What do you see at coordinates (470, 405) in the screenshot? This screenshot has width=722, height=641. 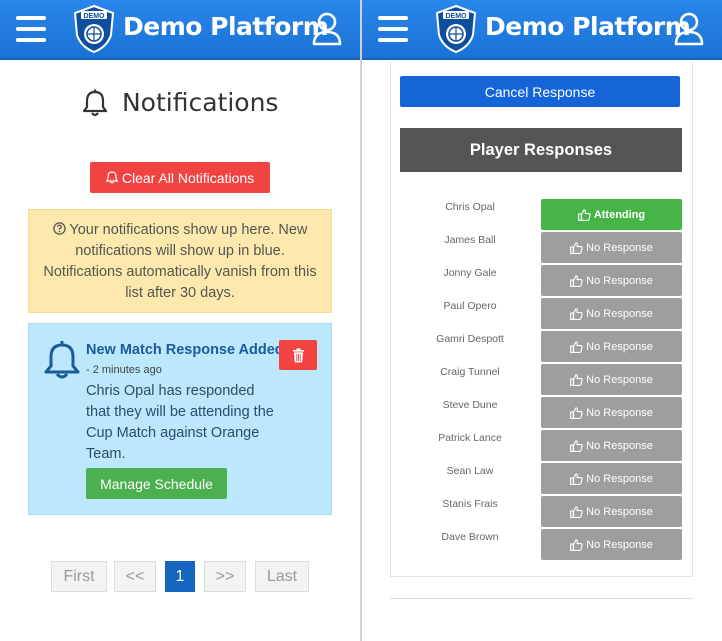 I see `player-name: Steve Dune` at bounding box center [470, 405].